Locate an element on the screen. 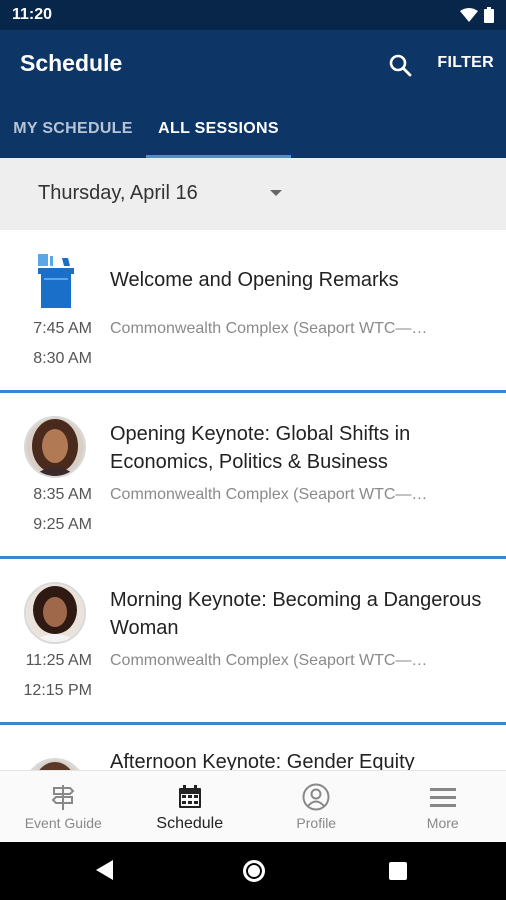 This screenshot has width=506, height=900. app-bar: Schedule FILTER is located at coordinates (253, 65).